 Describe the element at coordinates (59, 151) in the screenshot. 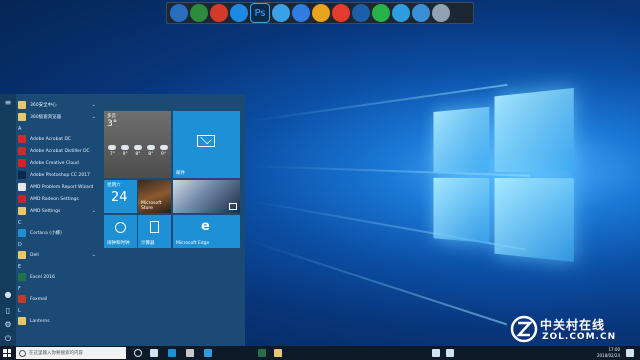

I see `app-list-item: Adobe Acrobat Distiller DC` at that location.